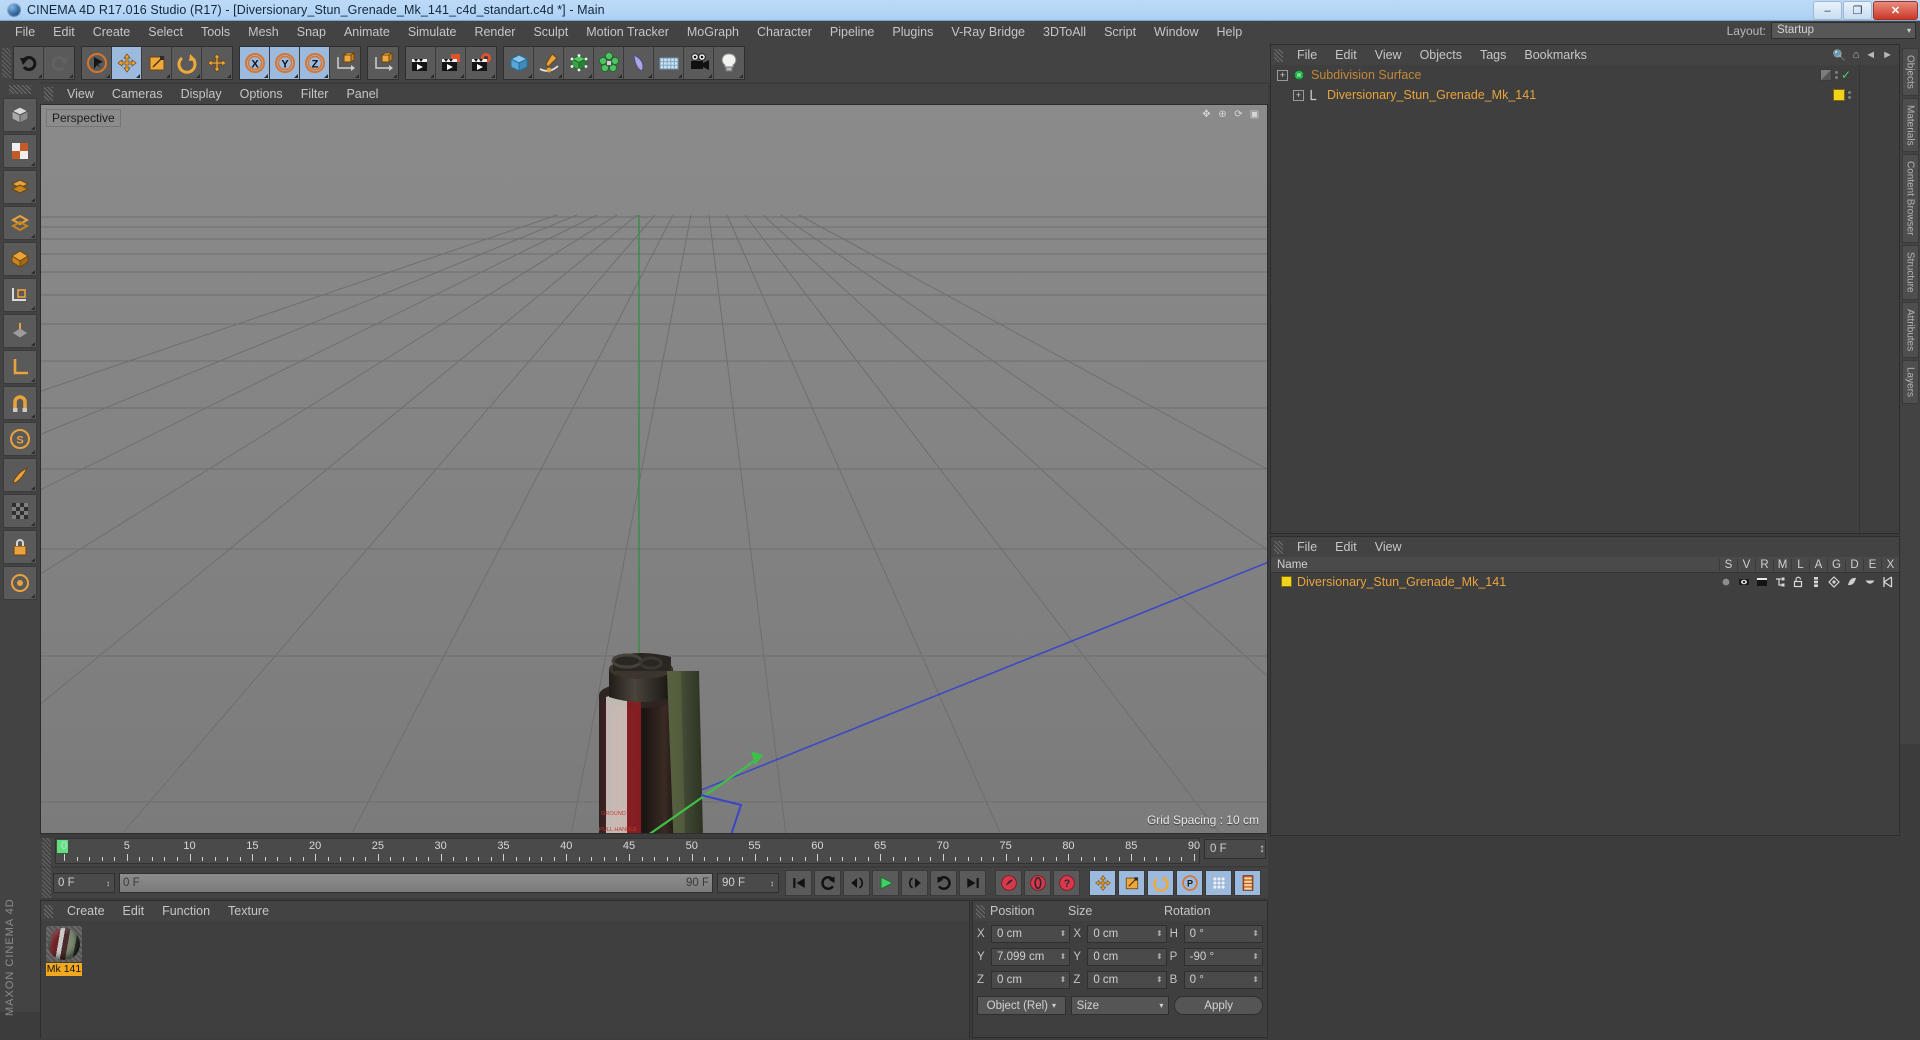 Image resolution: width=1920 pixels, height=1040 pixels. I want to click on layer-column-v: V, so click(1746, 564).